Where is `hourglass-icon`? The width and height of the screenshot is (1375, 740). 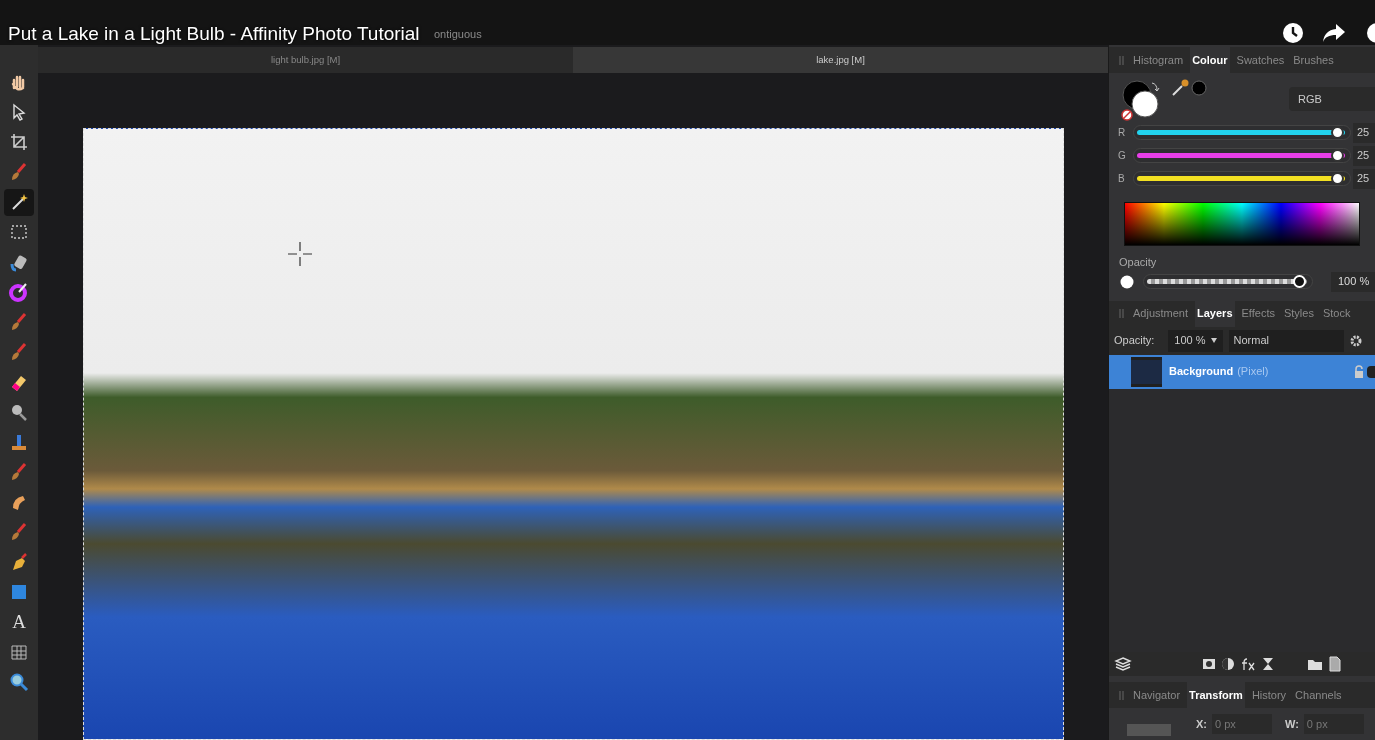
hourglass-icon is located at coordinates (1268, 664).